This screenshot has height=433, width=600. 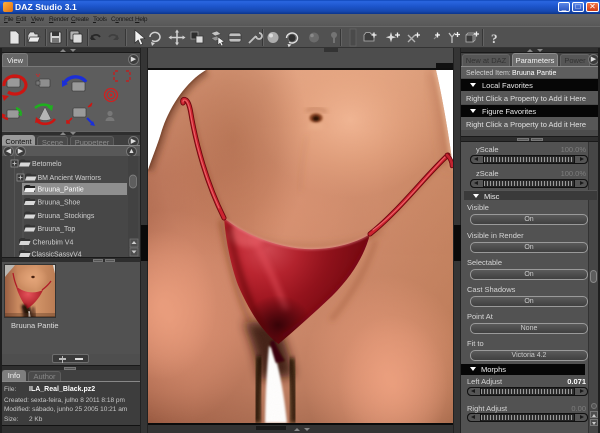 I want to click on svg-text: Bruuna_Pantie, so click(x=61, y=190).